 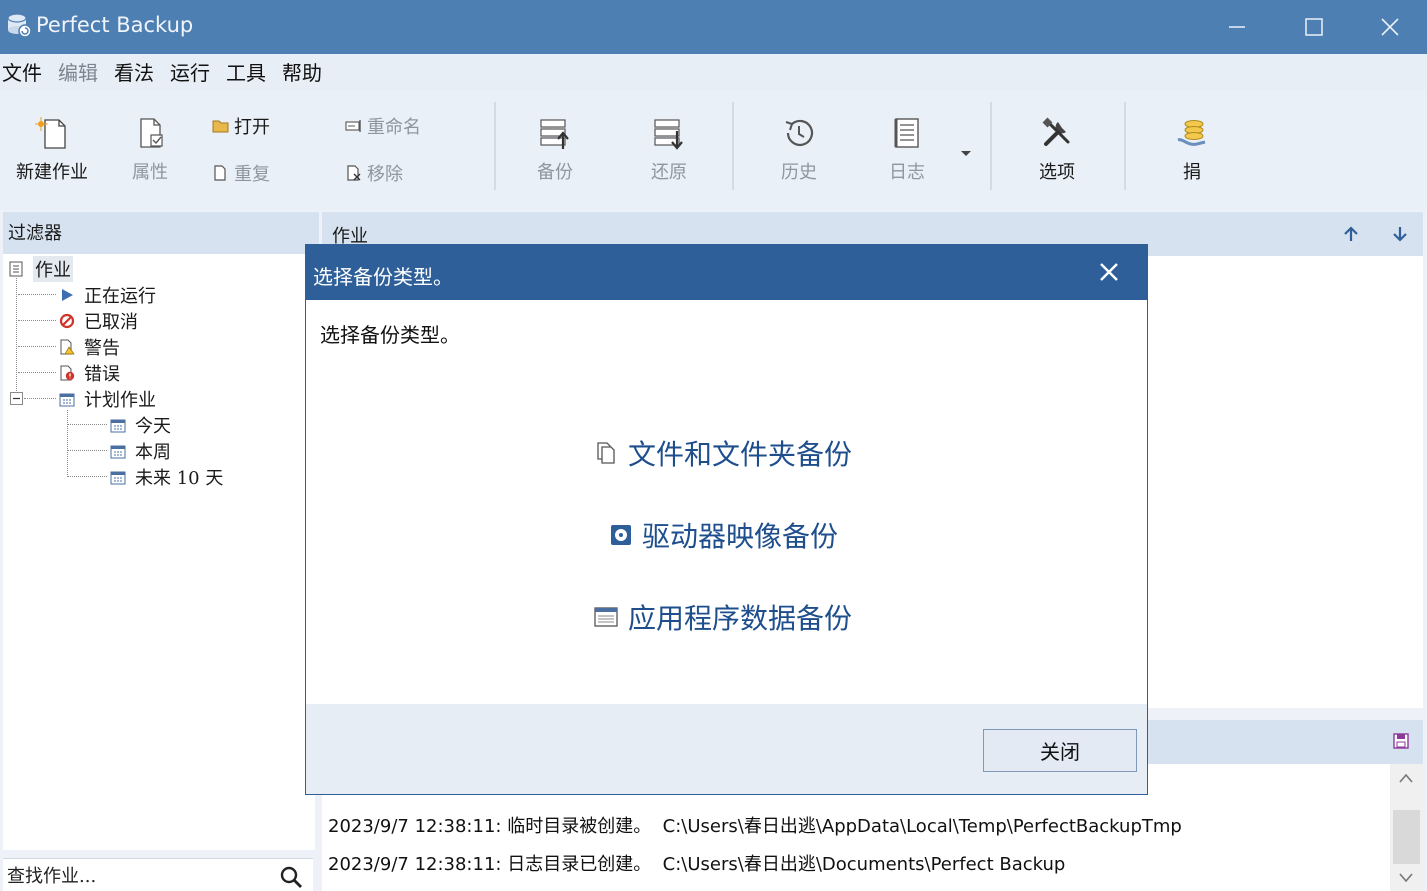 I want to click on dialog-close-icon, so click(x=1109, y=272).